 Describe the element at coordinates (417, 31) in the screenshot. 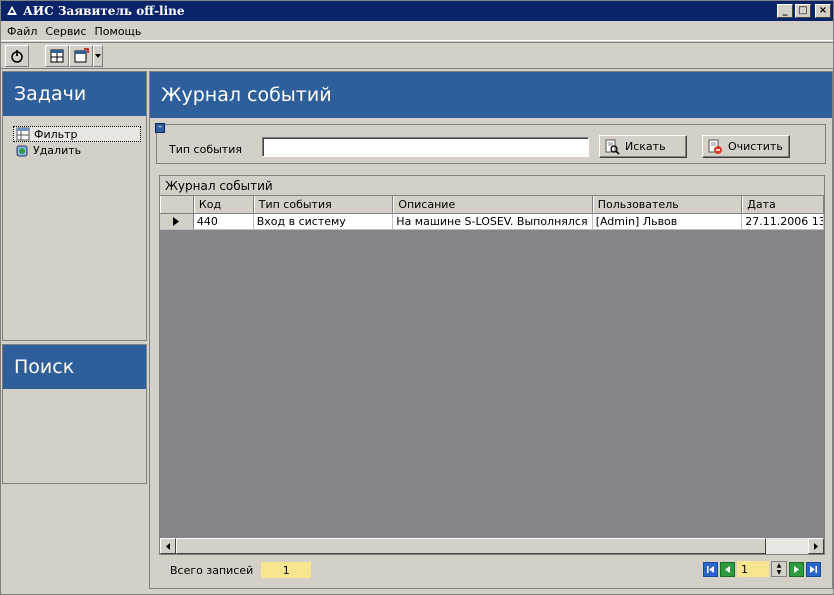

I see `menu-bar: Файл Сервис Помощь` at that location.